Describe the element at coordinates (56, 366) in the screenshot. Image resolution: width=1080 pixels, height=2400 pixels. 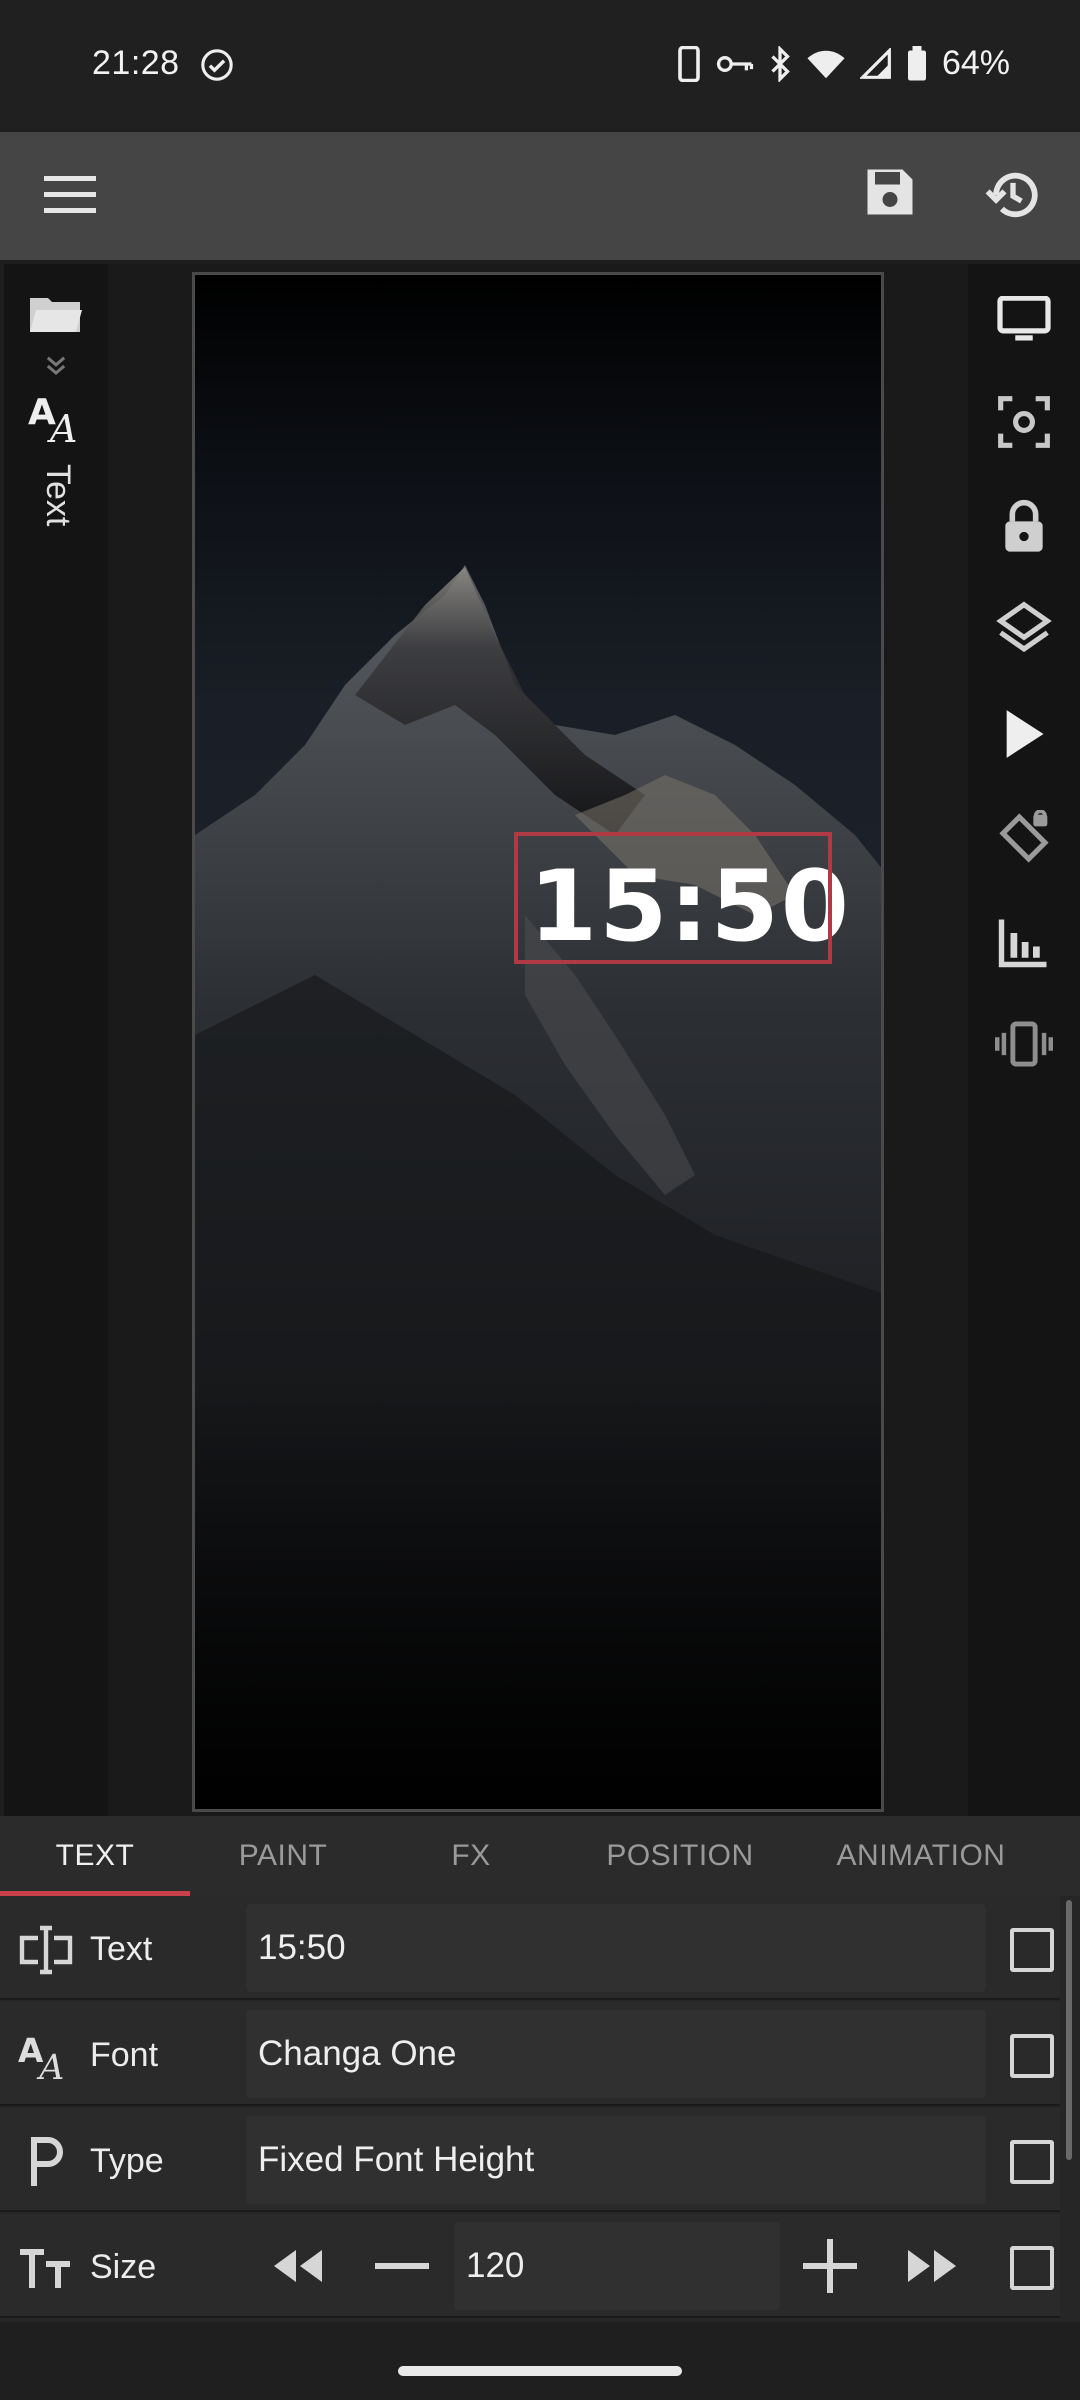
I see `chevron-double-down-icon` at that location.